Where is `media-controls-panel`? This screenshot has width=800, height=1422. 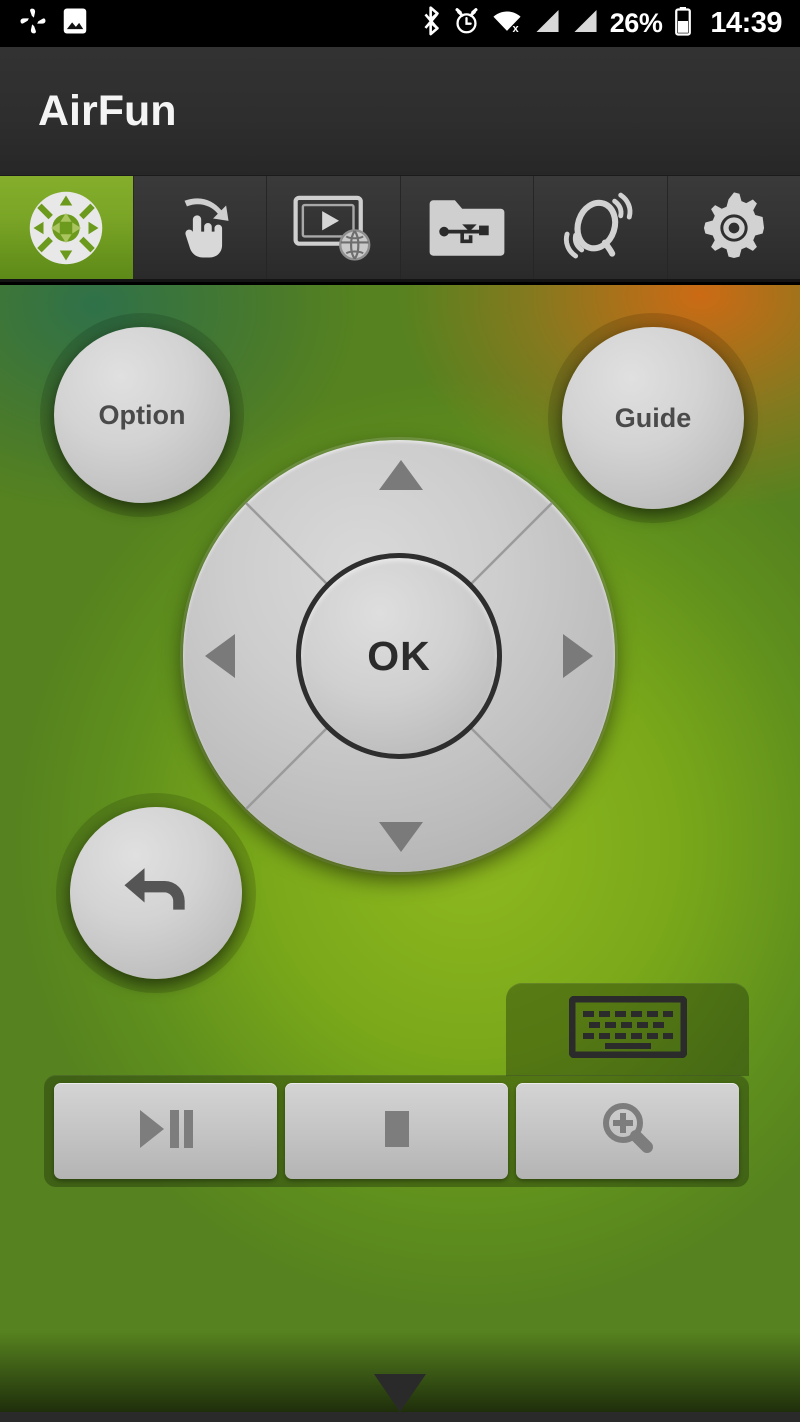 media-controls-panel is located at coordinates (396, 1131).